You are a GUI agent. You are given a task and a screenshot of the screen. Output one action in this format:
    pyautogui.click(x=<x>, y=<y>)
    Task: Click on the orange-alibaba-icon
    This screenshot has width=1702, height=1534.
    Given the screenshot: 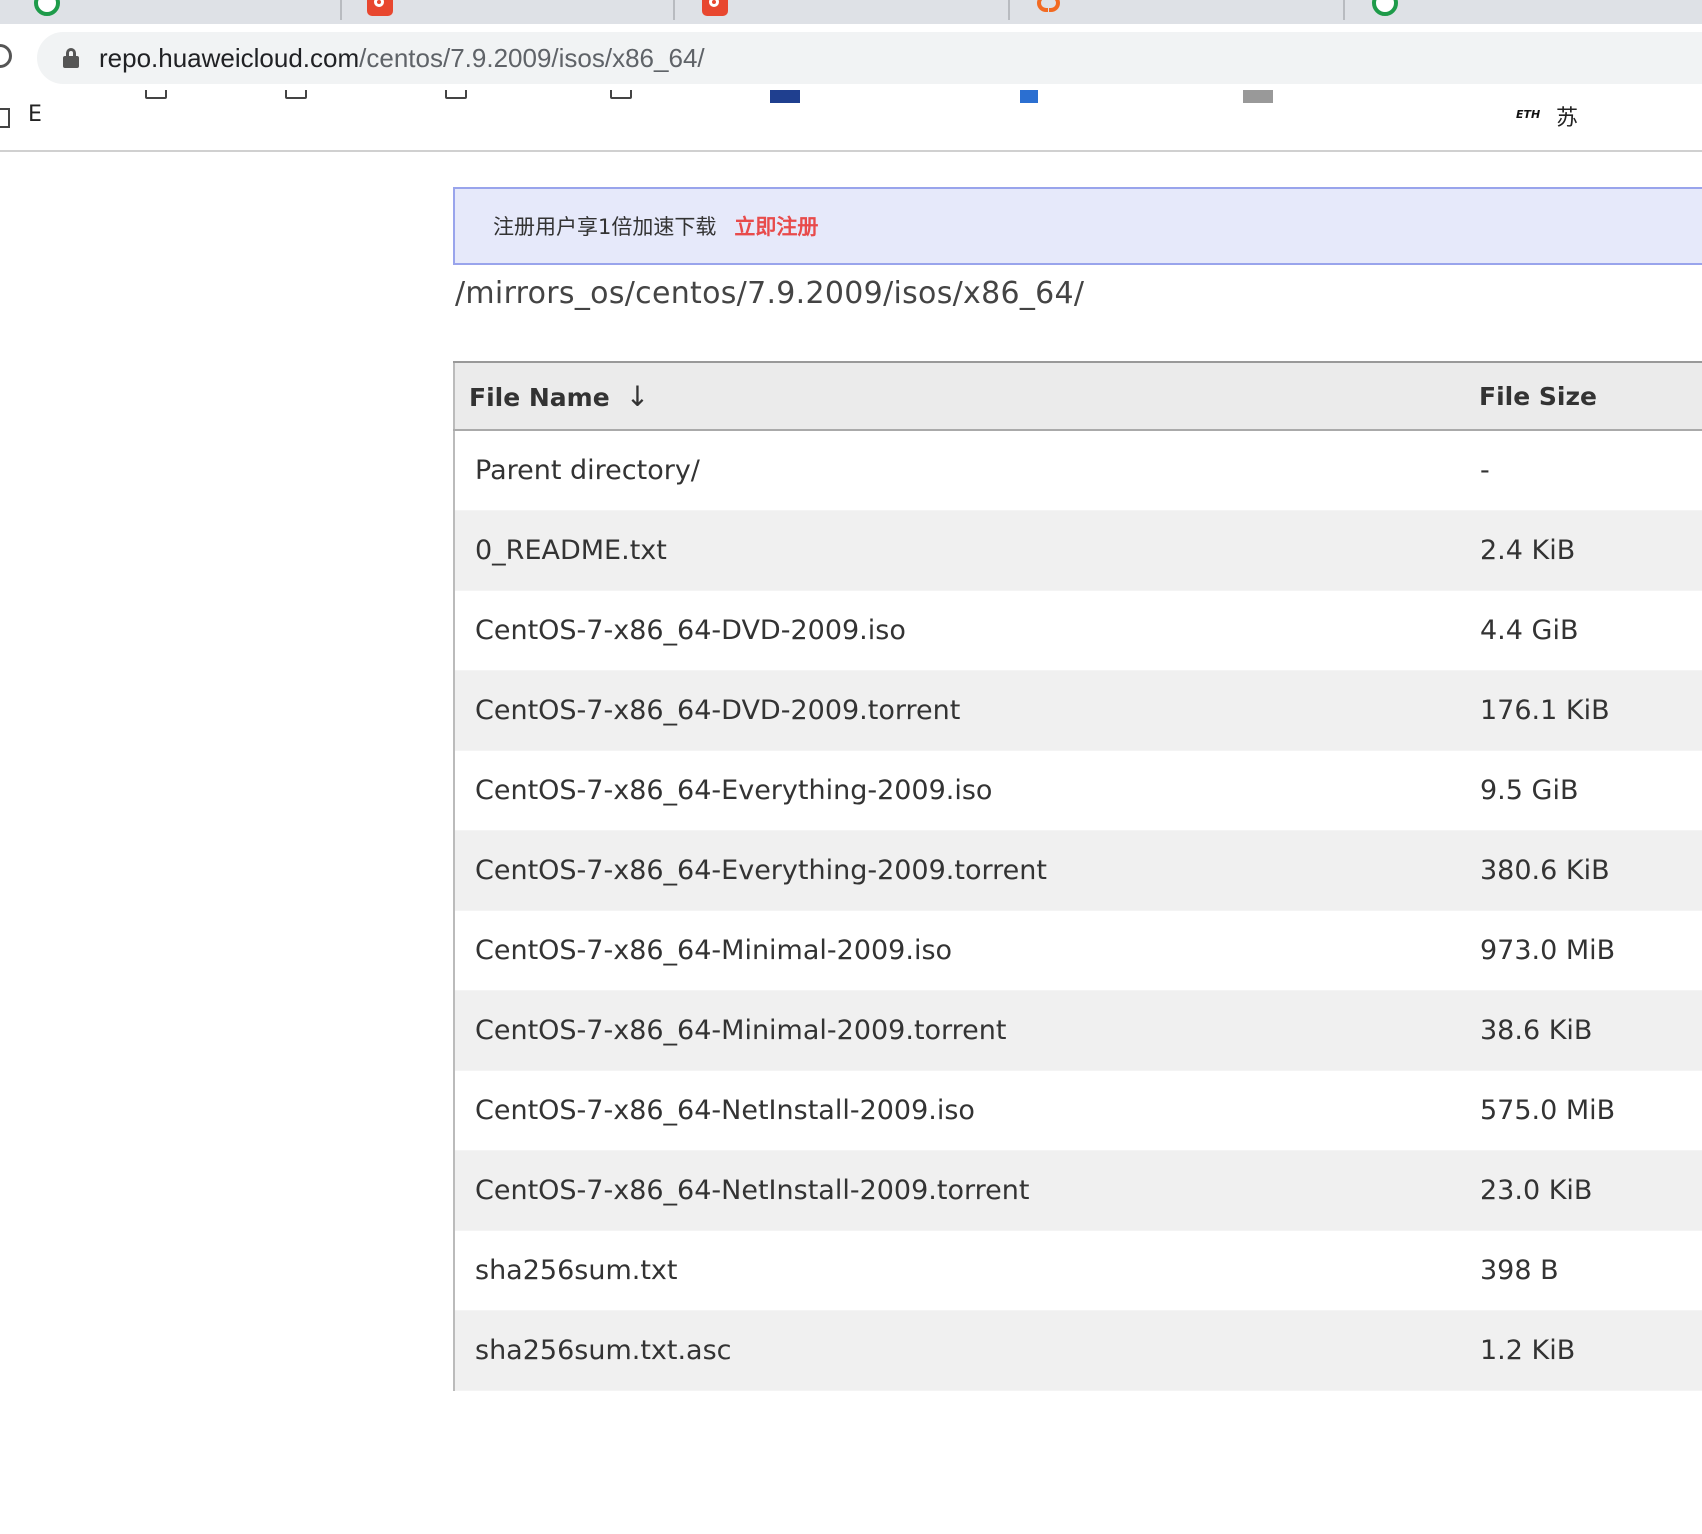 What is the action you would take?
    pyautogui.click(x=1050, y=8)
    